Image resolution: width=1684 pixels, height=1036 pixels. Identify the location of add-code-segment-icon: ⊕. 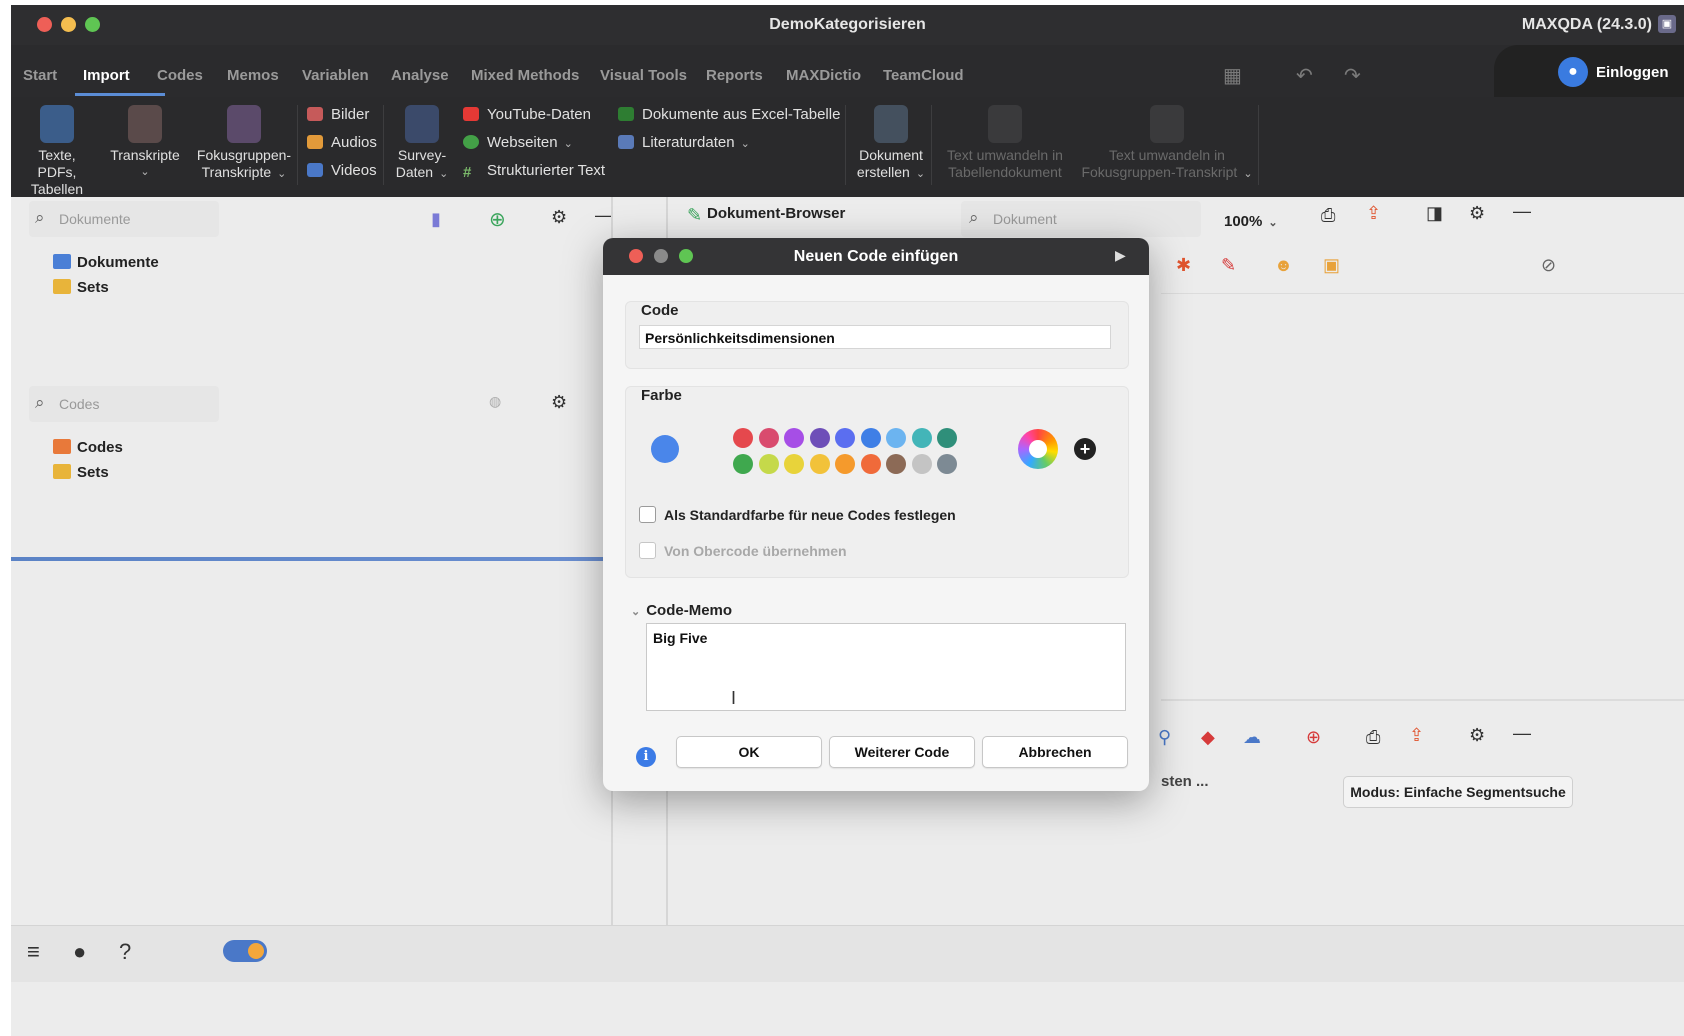
(1313, 737).